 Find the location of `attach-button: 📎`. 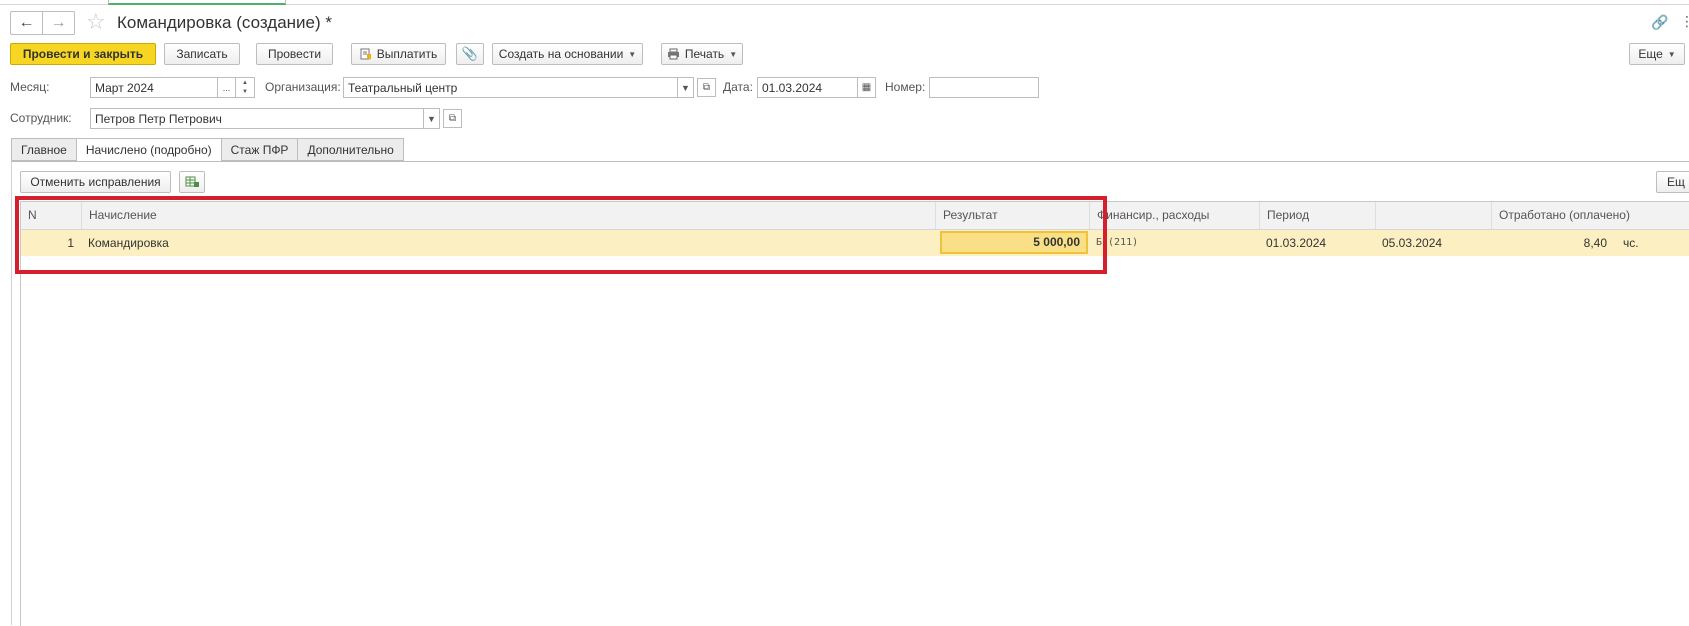

attach-button: 📎 is located at coordinates (470, 54).